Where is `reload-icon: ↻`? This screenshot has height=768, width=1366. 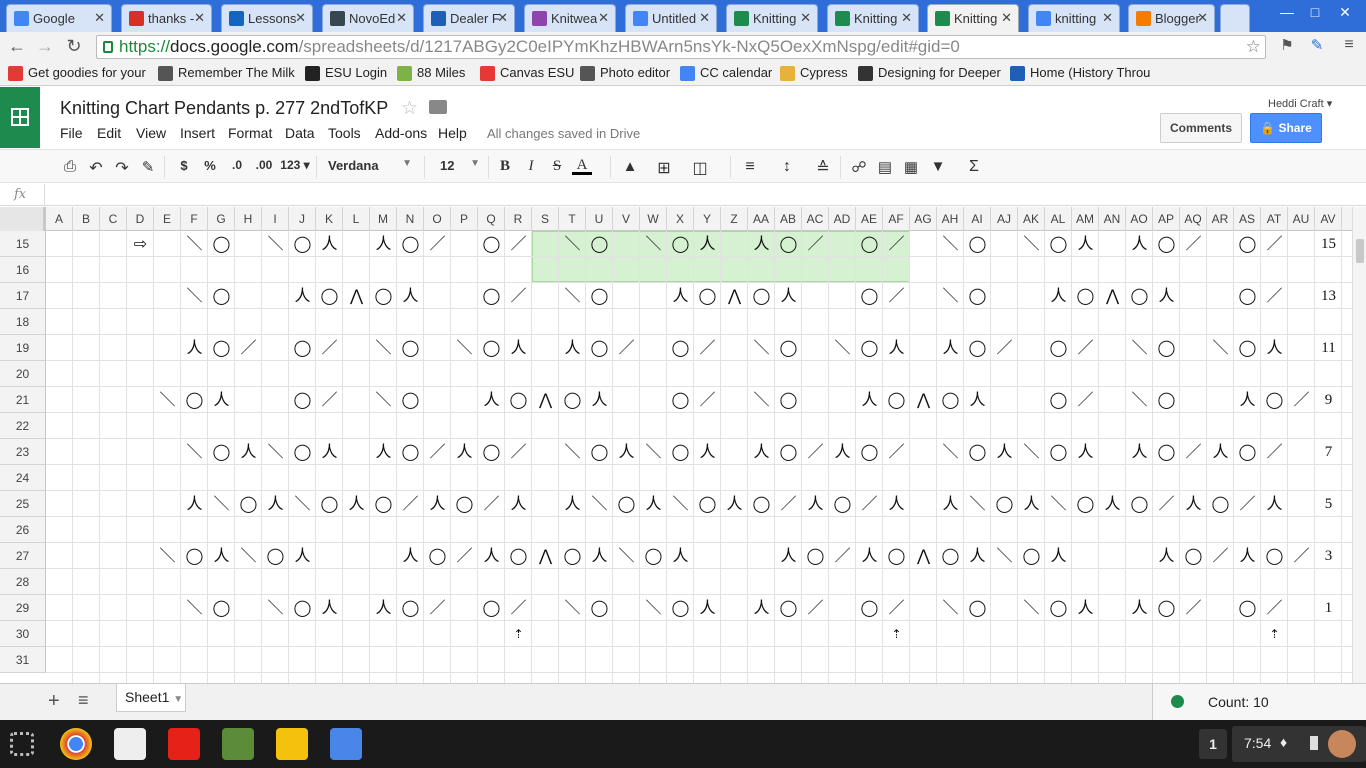
reload-icon: ↻ is located at coordinates (74, 46).